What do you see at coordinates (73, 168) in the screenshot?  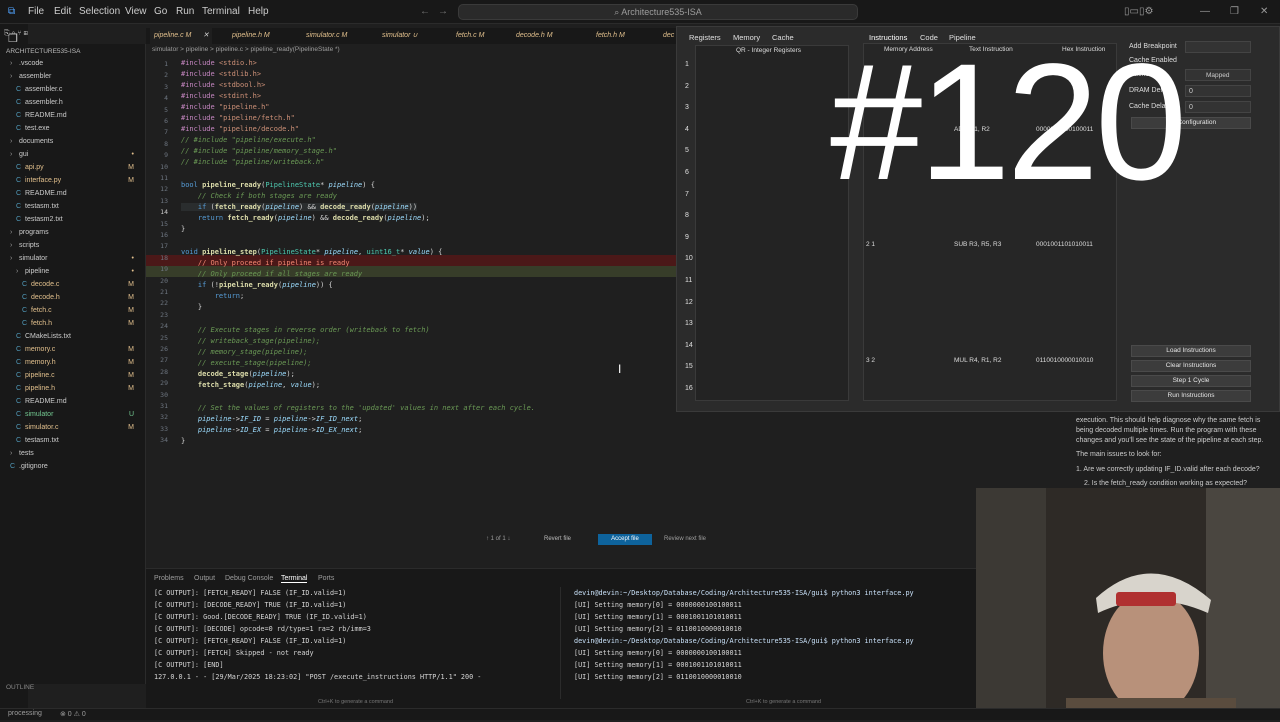 I see `tree-item: Capi.py M` at bounding box center [73, 168].